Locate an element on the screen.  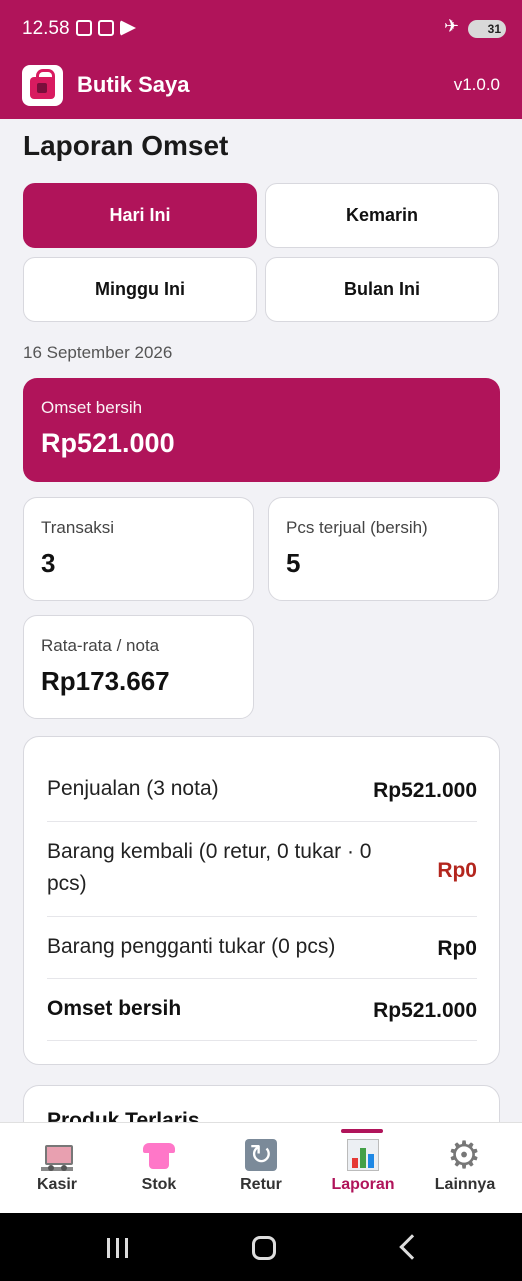
nav-label: Laporan is located at coordinates (363, 1184).